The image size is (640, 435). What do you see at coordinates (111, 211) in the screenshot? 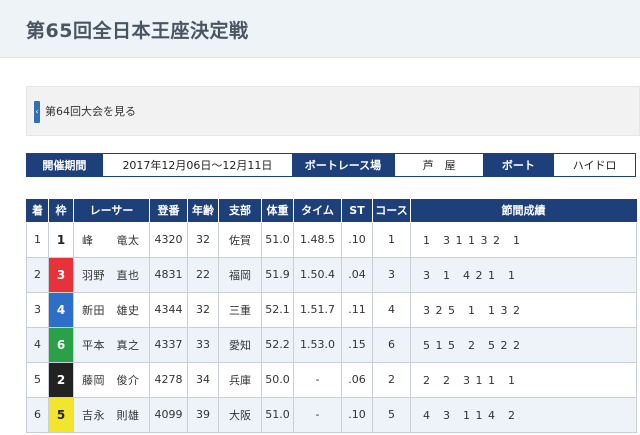
I see `col-header-racer: レーサー` at bounding box center [111, 211].